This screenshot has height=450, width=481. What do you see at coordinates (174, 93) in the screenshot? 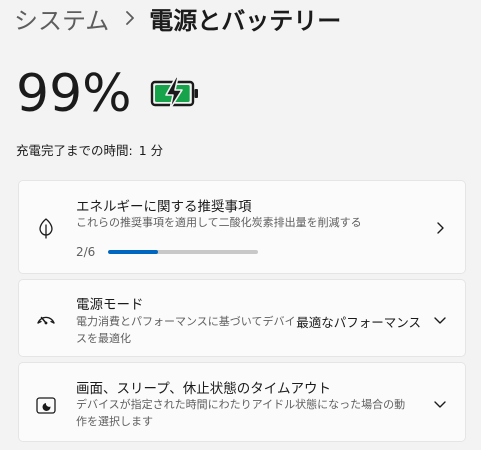
I see `battery-charging-icon` at bounding box center [174, 93].